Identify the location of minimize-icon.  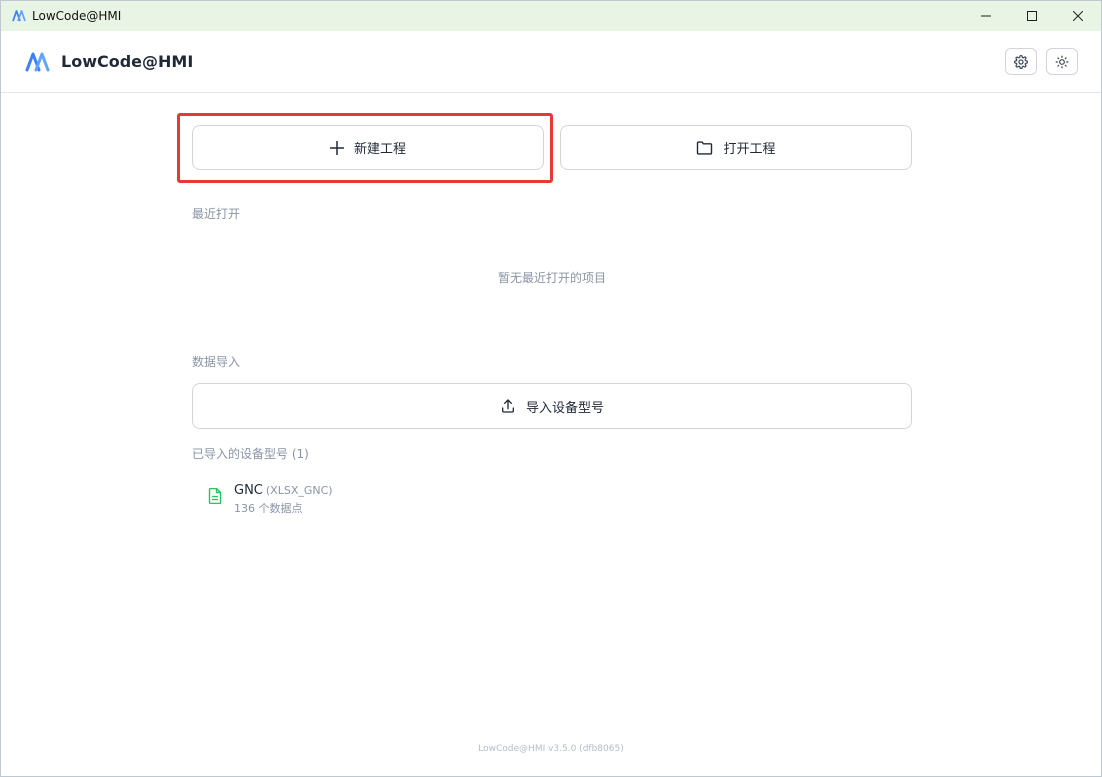
(986, 16).